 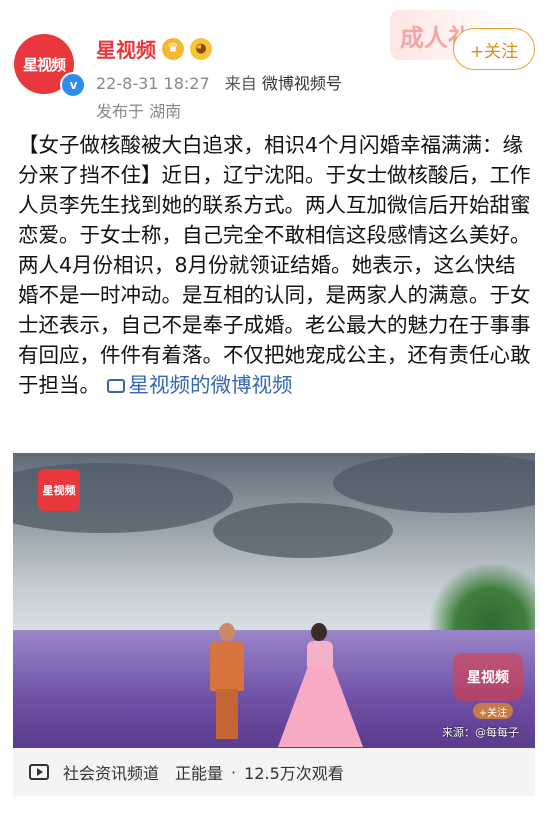 I want to click on avatar-logo-text: 星视频, so click(x=44, y=64).